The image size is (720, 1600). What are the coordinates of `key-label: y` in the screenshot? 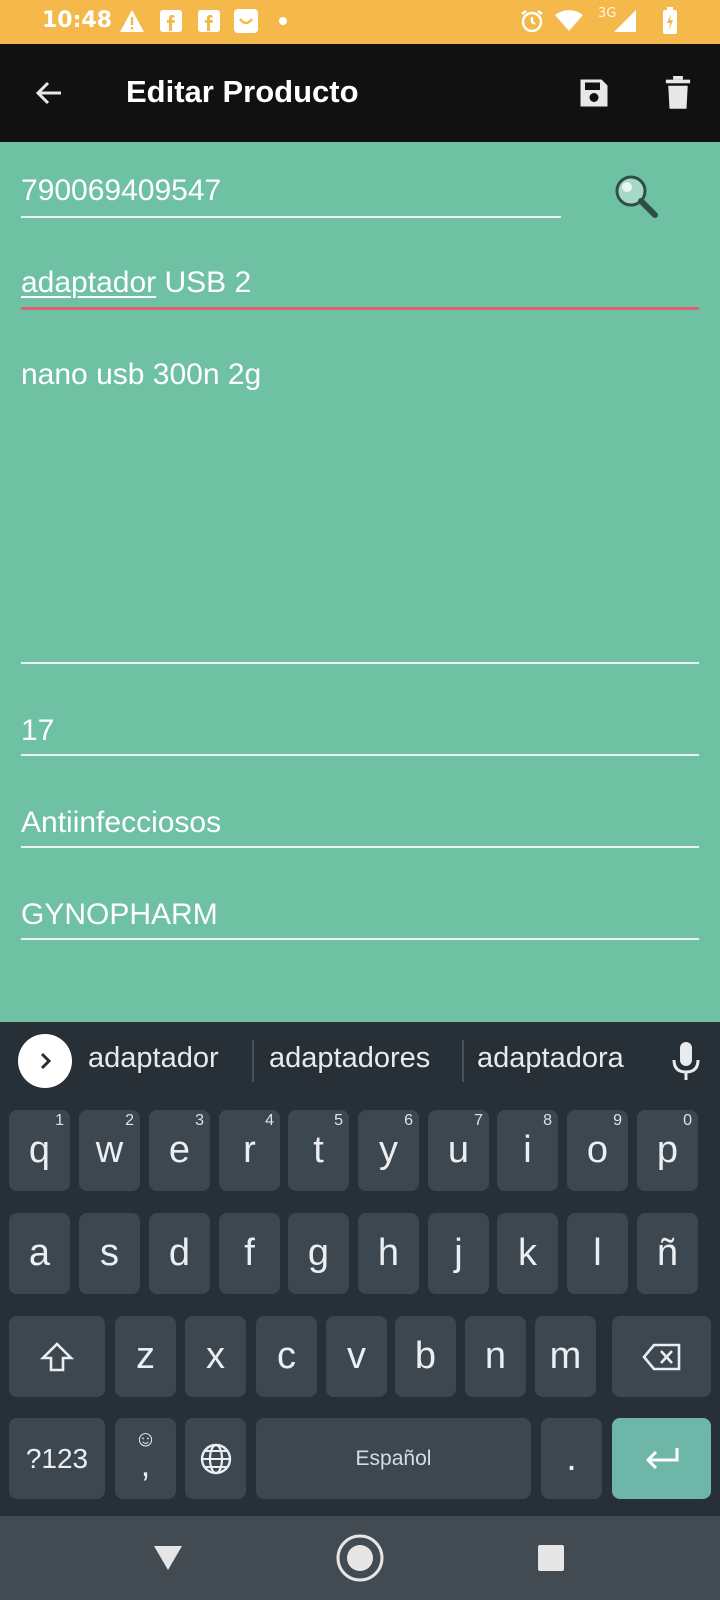 It's located at (388, 1150).